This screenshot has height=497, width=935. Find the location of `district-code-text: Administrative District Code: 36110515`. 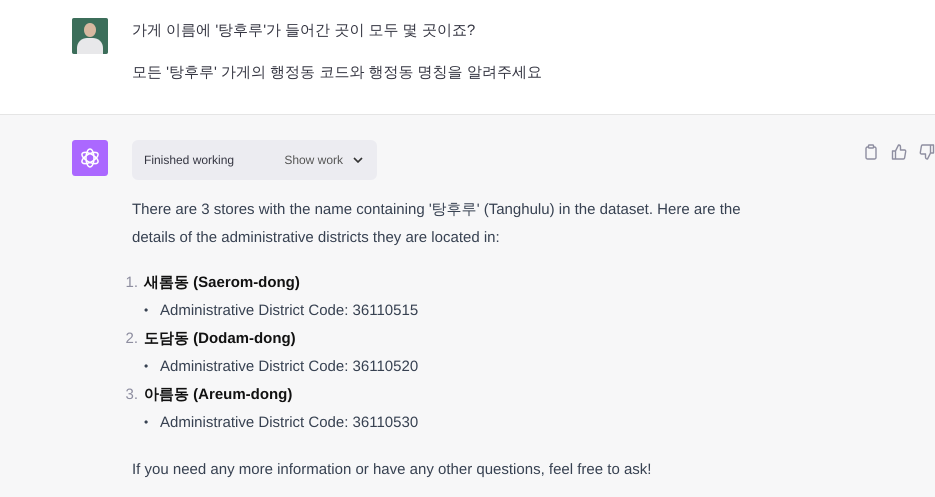

district-code-text: Administrative District Code: 36110515 is located at coordinates (289, 310).